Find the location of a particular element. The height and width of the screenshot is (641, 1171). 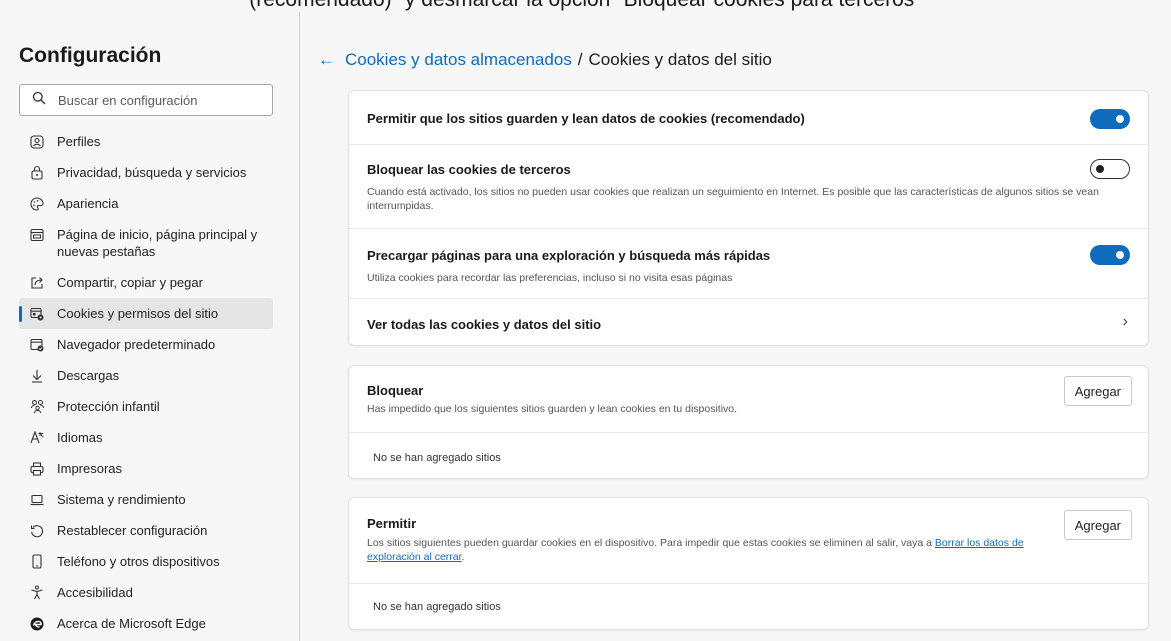

block-third-party-toggle is located at coordinates (1110, 169).